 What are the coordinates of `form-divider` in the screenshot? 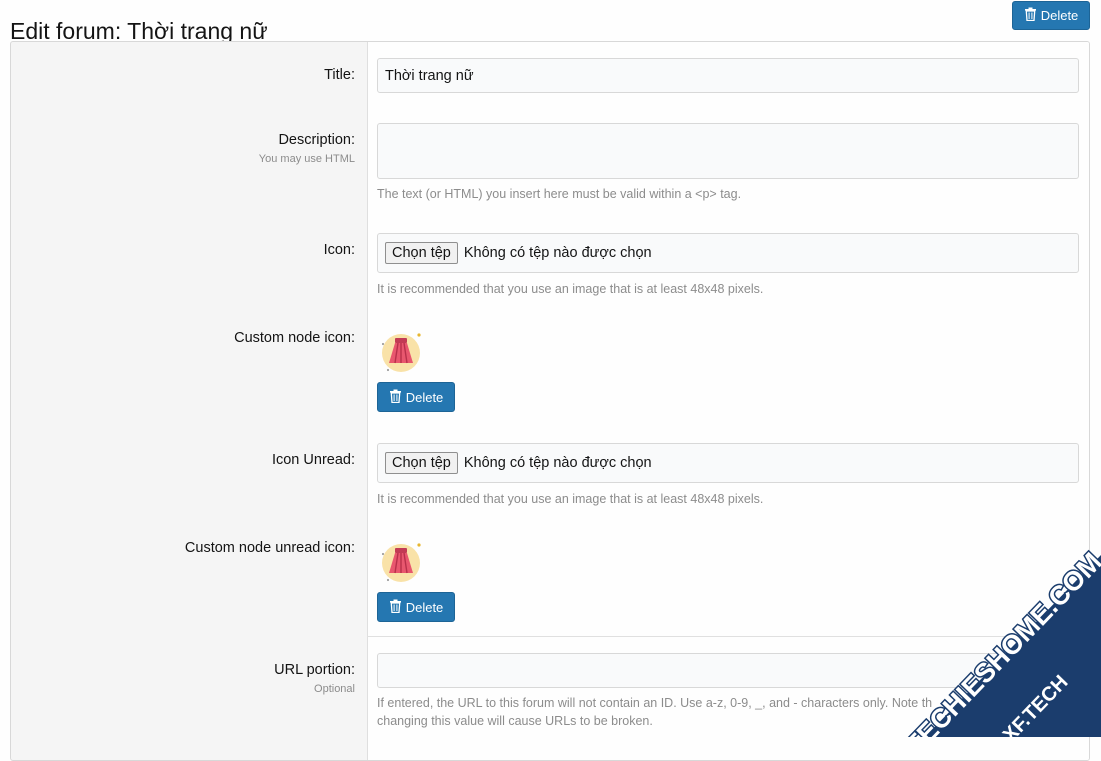 It's located at (728, 636).